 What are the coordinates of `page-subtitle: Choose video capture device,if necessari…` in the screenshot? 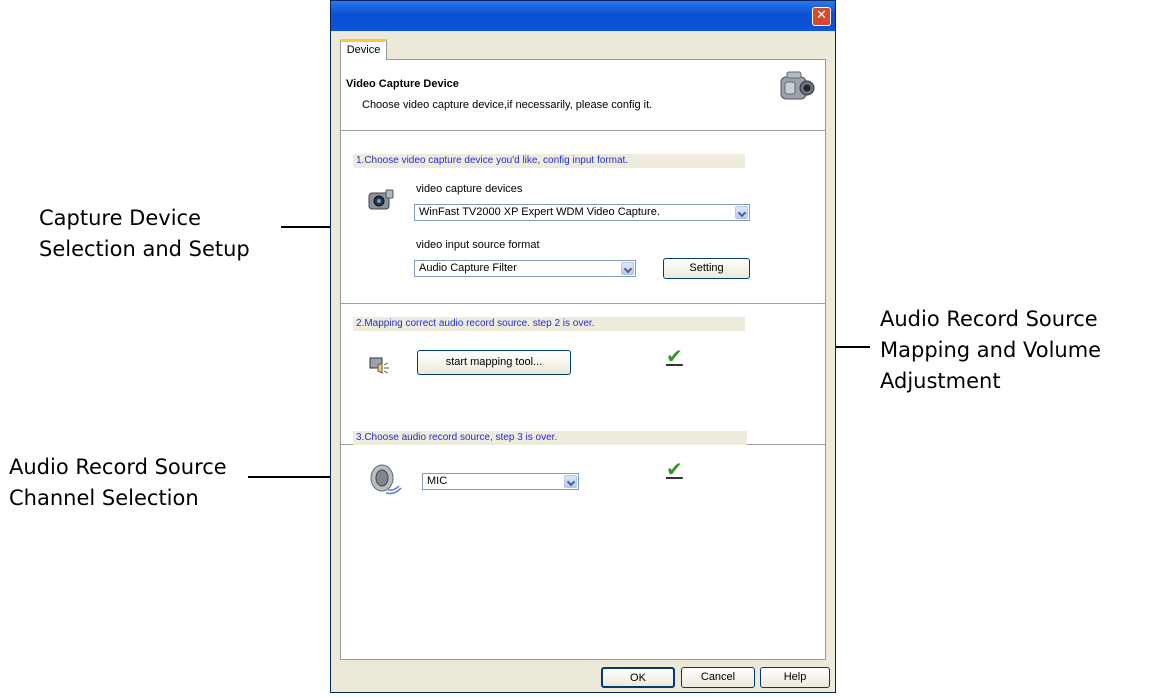 It's located at (507, 105).